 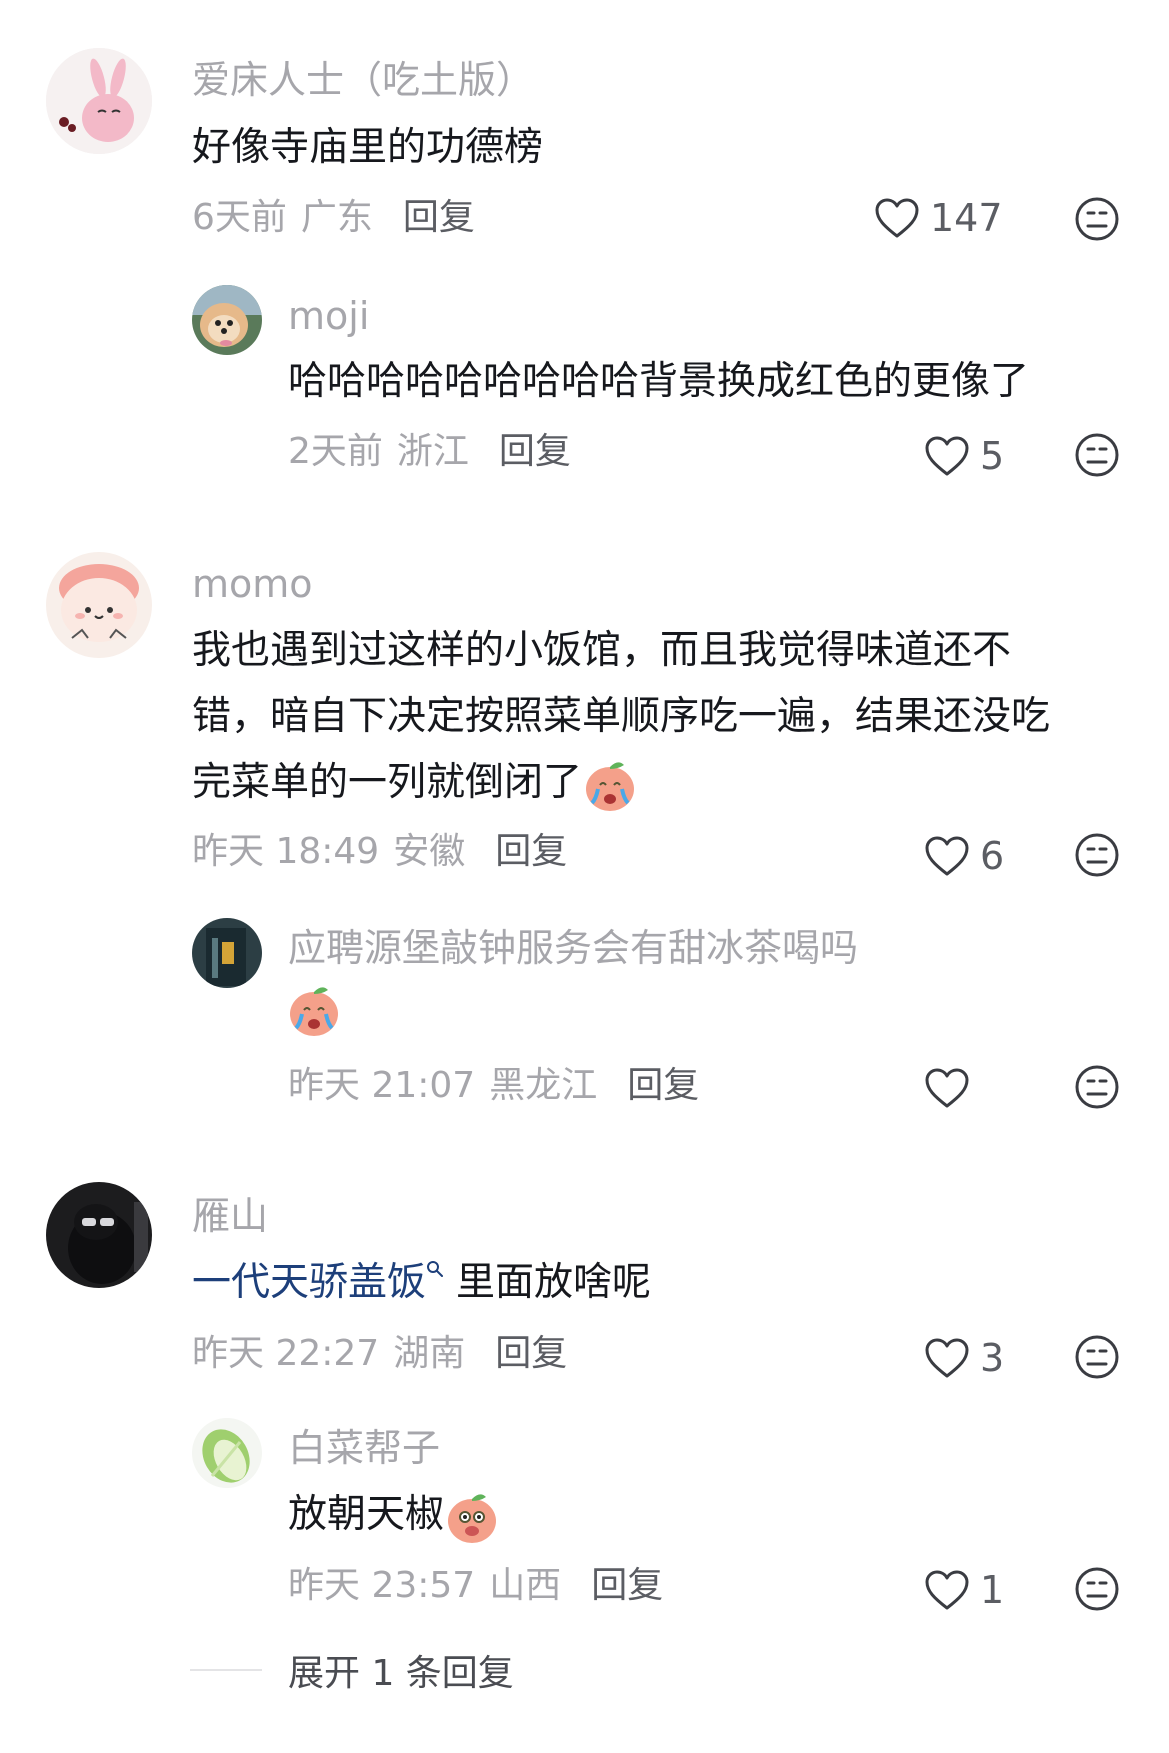 I want to click on like-button: 6, so click(x=964, y=856).